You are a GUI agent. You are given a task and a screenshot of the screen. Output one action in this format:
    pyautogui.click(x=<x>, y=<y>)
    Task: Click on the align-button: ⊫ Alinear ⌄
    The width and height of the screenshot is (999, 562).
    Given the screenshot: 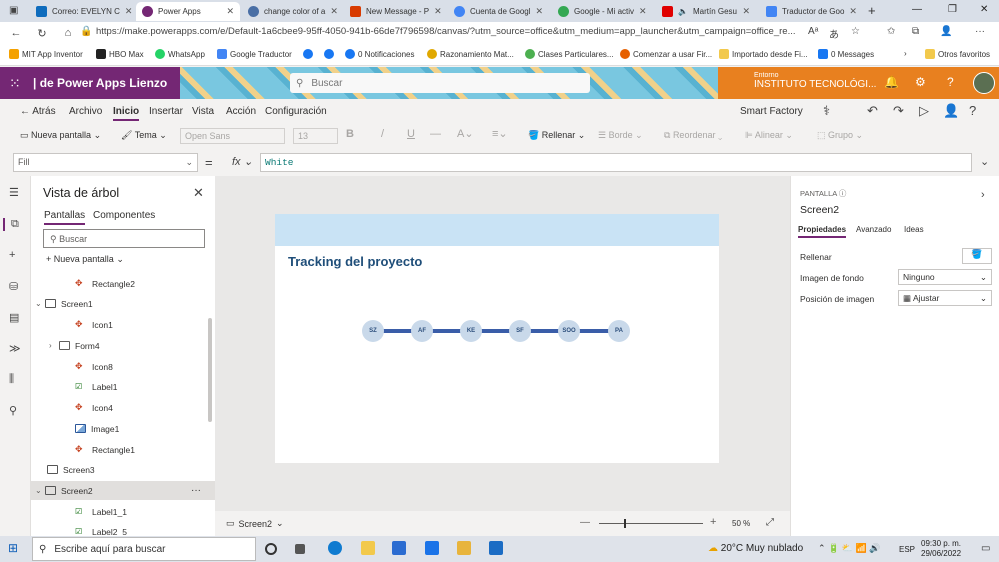 What is the action you would take?
    pyautogui.click(x=769, y=135)
    